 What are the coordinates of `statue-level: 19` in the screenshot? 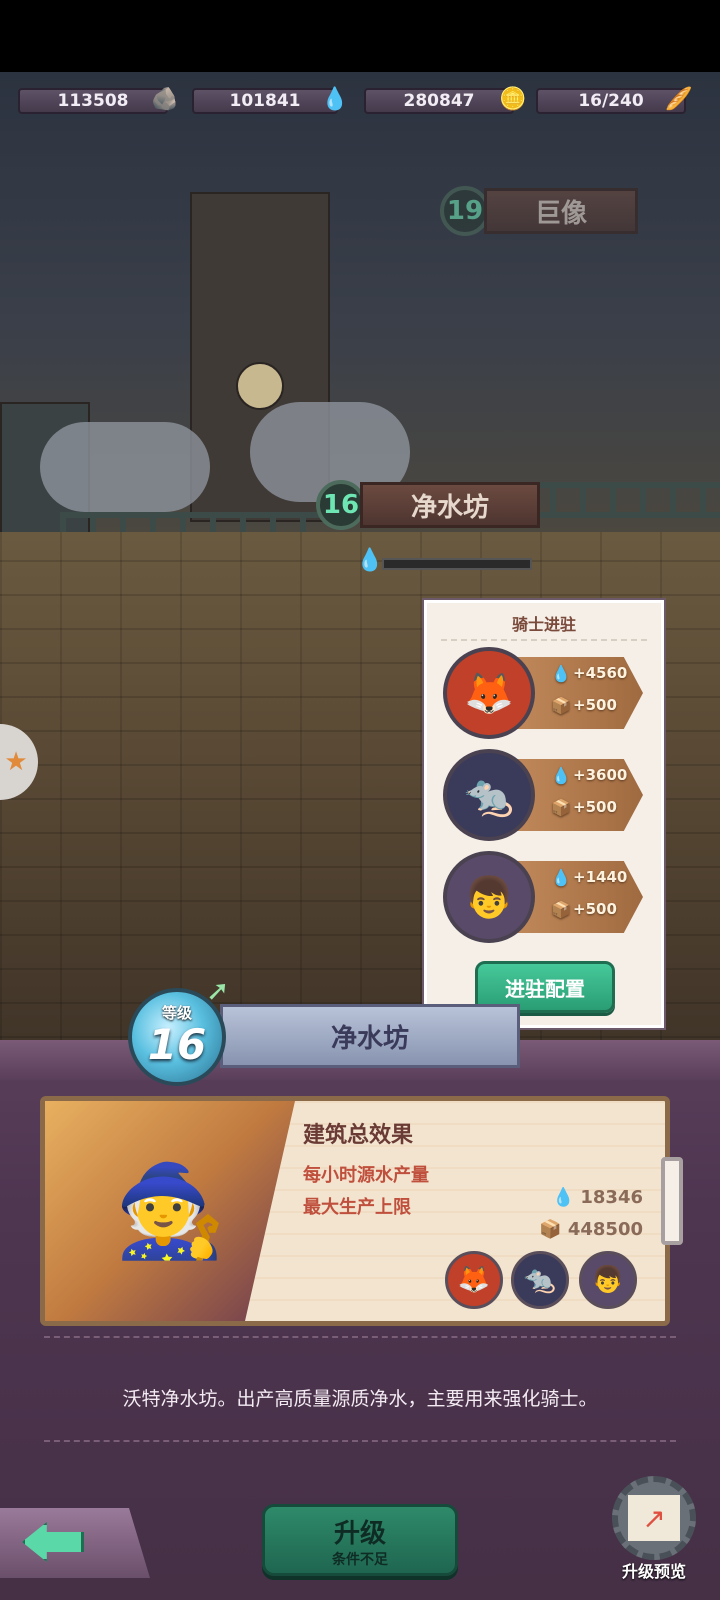 It's located at (465, 211).